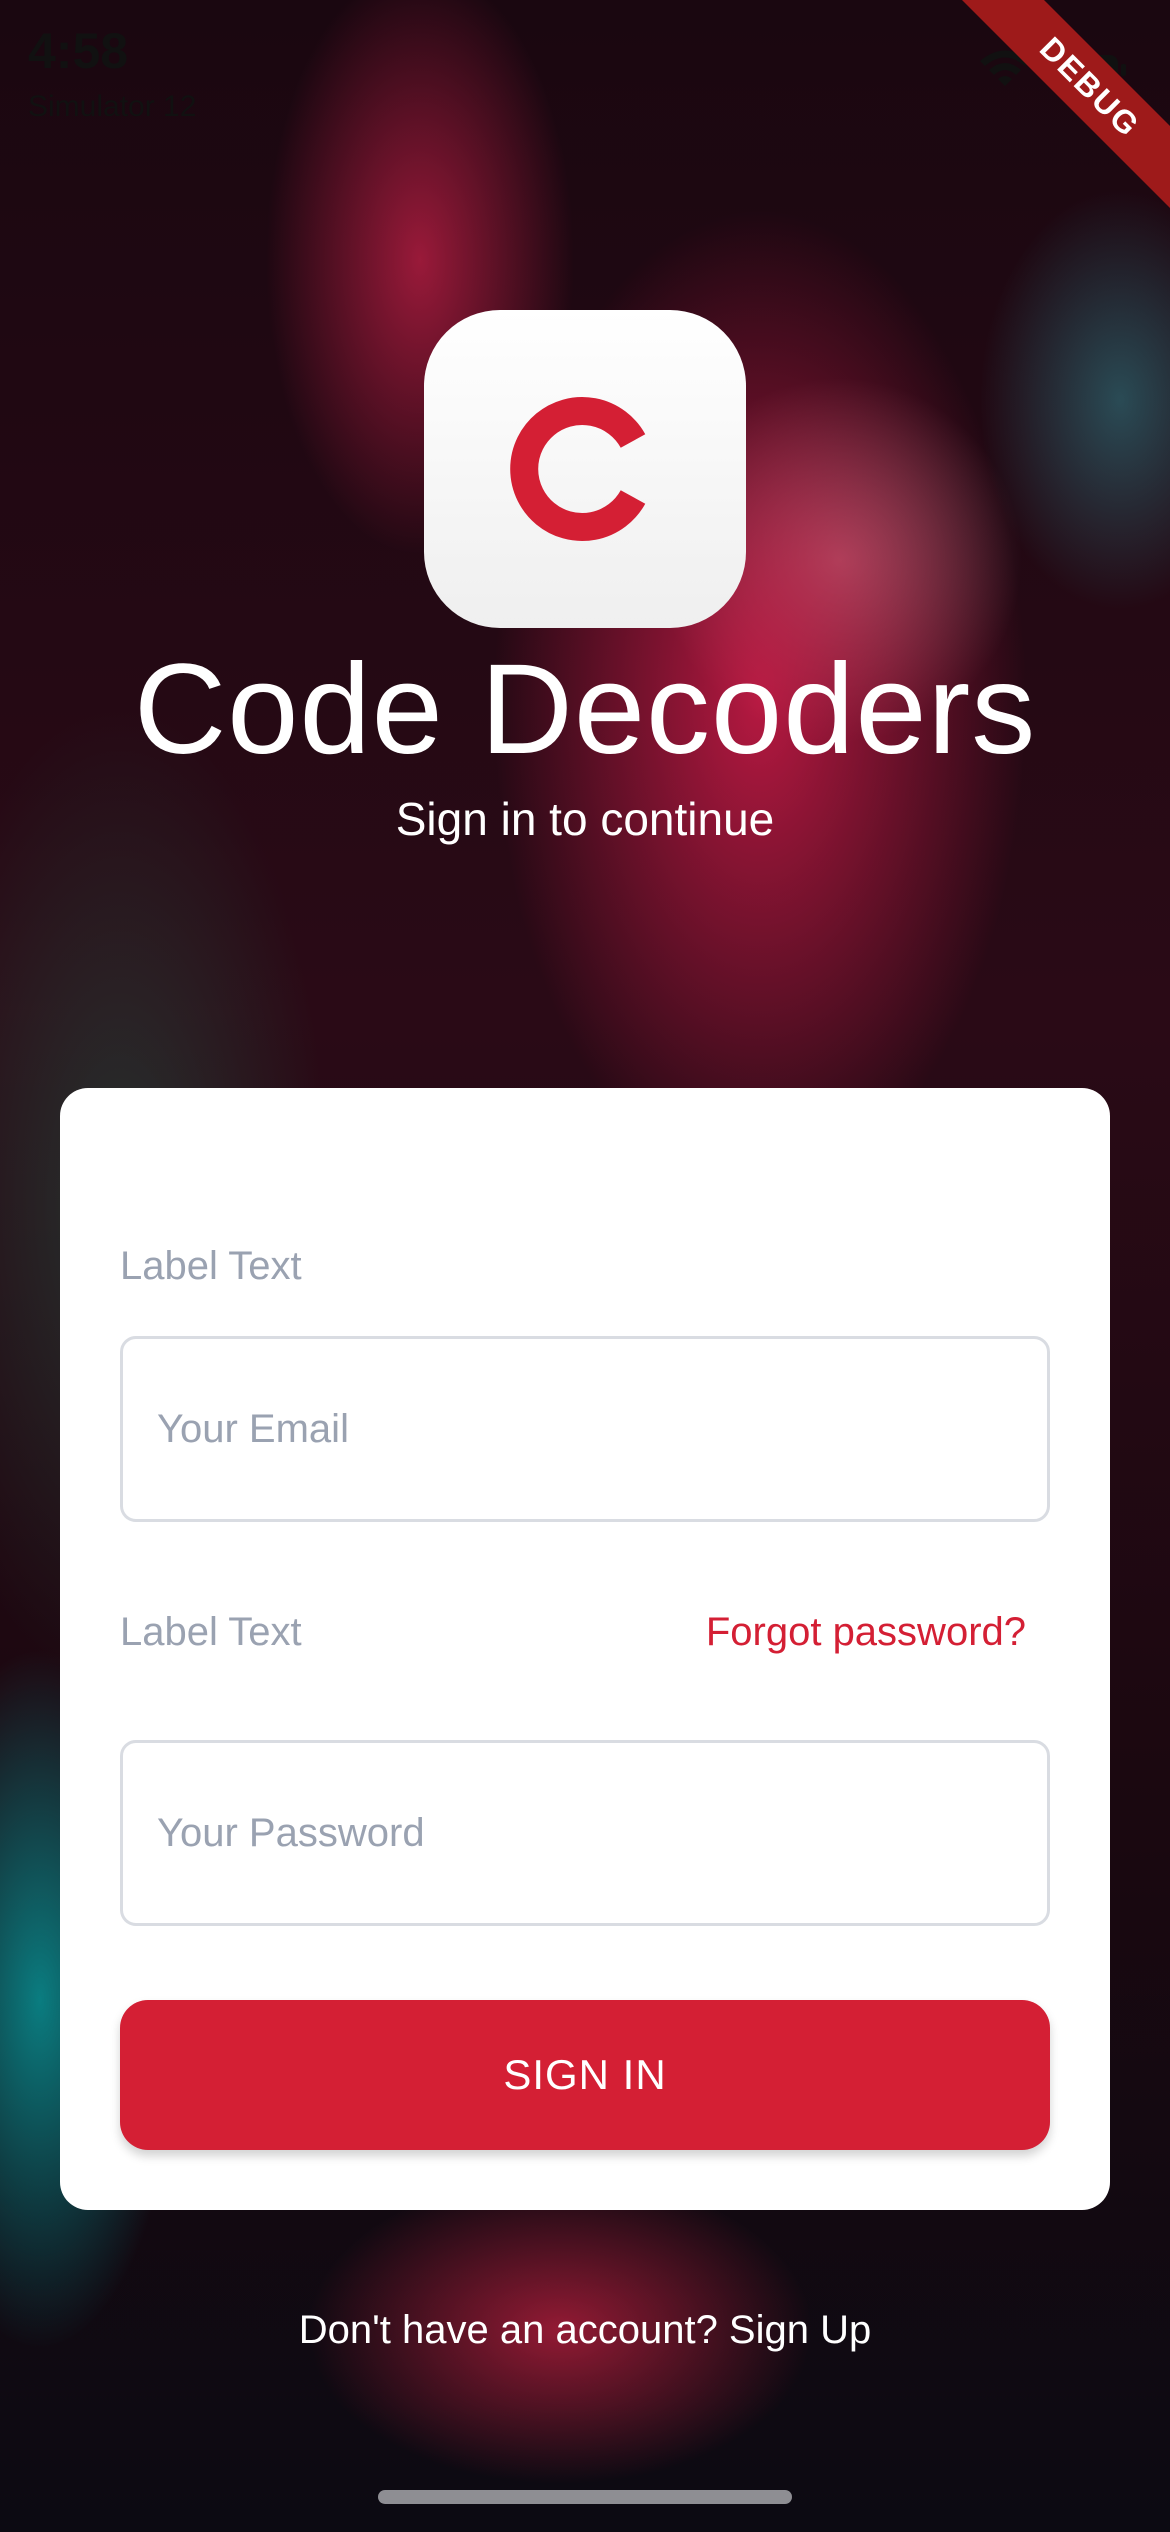  Describe the element at coordinates (211, 1632) in the screenshot. I see `password-label: Label Text` at that location.